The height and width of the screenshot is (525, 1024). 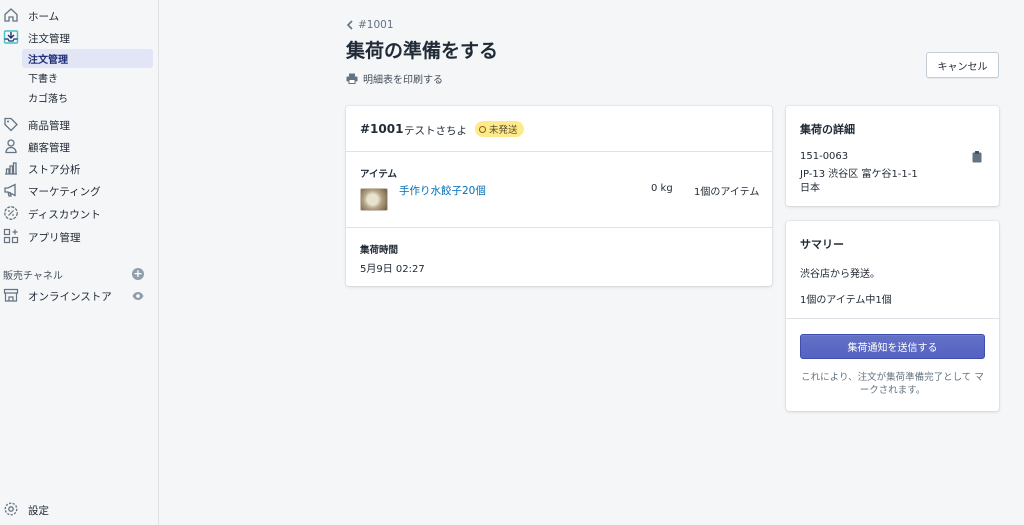 I want to click on sidebar-item-label: アプリ管理, so click(x=54, y=237).